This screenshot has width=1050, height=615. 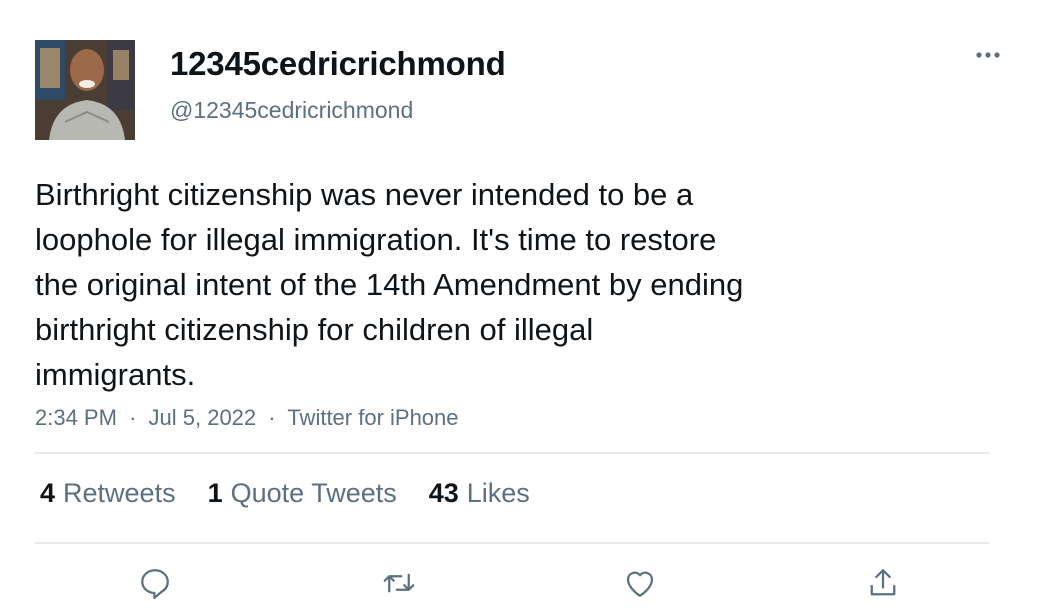 I want to click on quote-tweets-stat: 1 Quote Tweets, so click(x=302, y=493).